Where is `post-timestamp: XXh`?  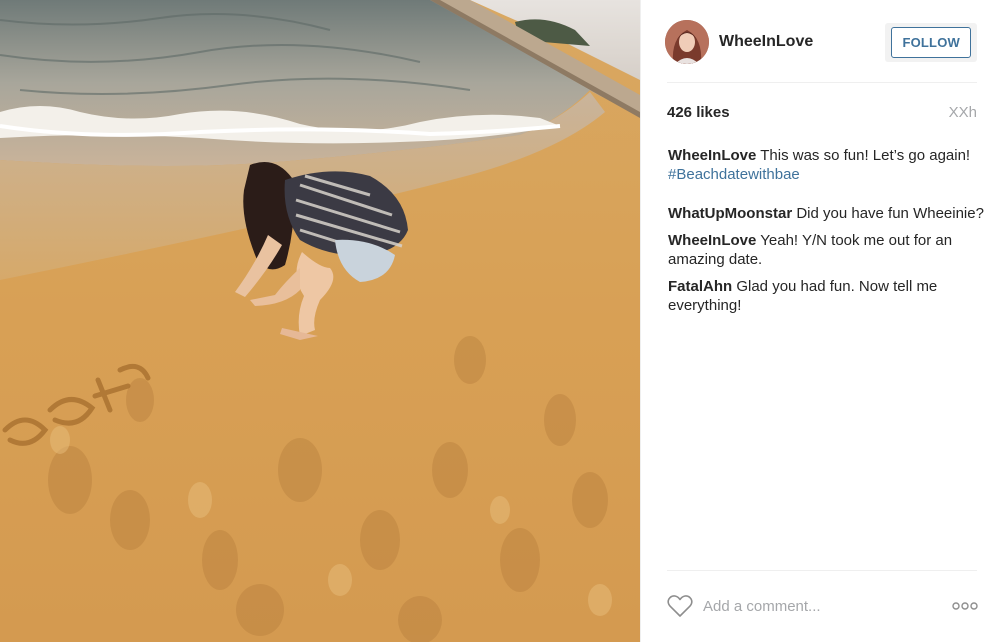
post-timestamp: XXh is located at coordinates (963, 112).